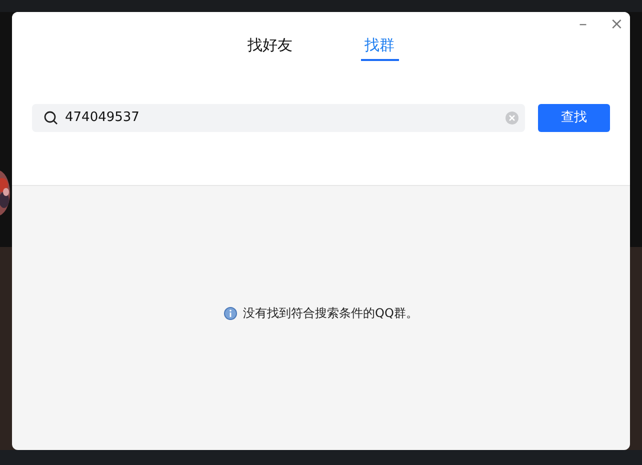 This screenshot has width=642, height=465. Describe the element at coordinates (270, 47) in the screenshot. I see `tab: 找好友` at that location.